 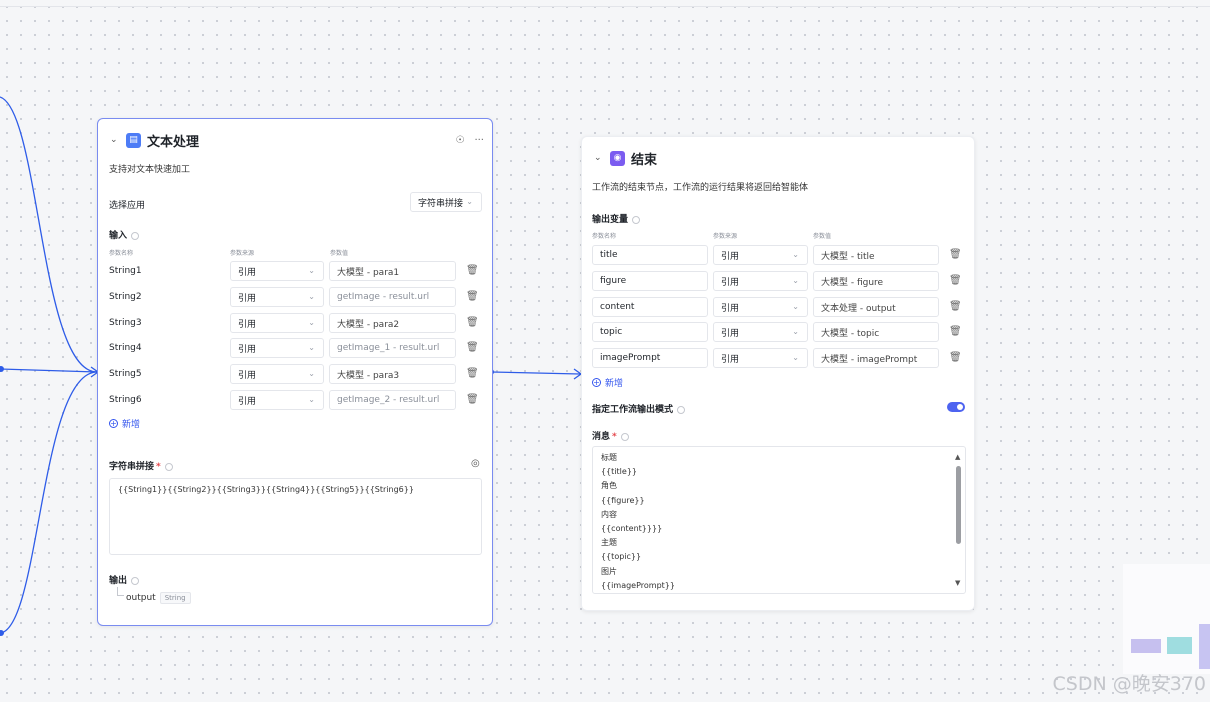 I want to click on message-scrollbar: ▲ ▼, so click(x=959, y=520).